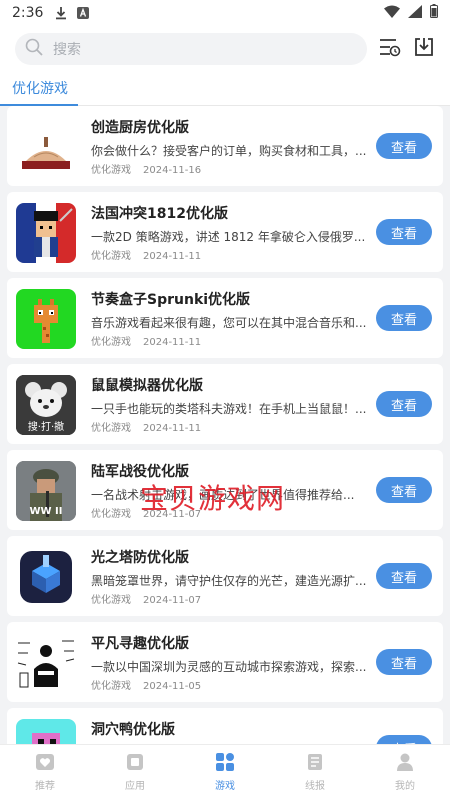 This screenshot has width=450, height=800. Describe the element at coordinates (172, 170) in the screenshot. I see `game-date: 2024-11-16` at that location.